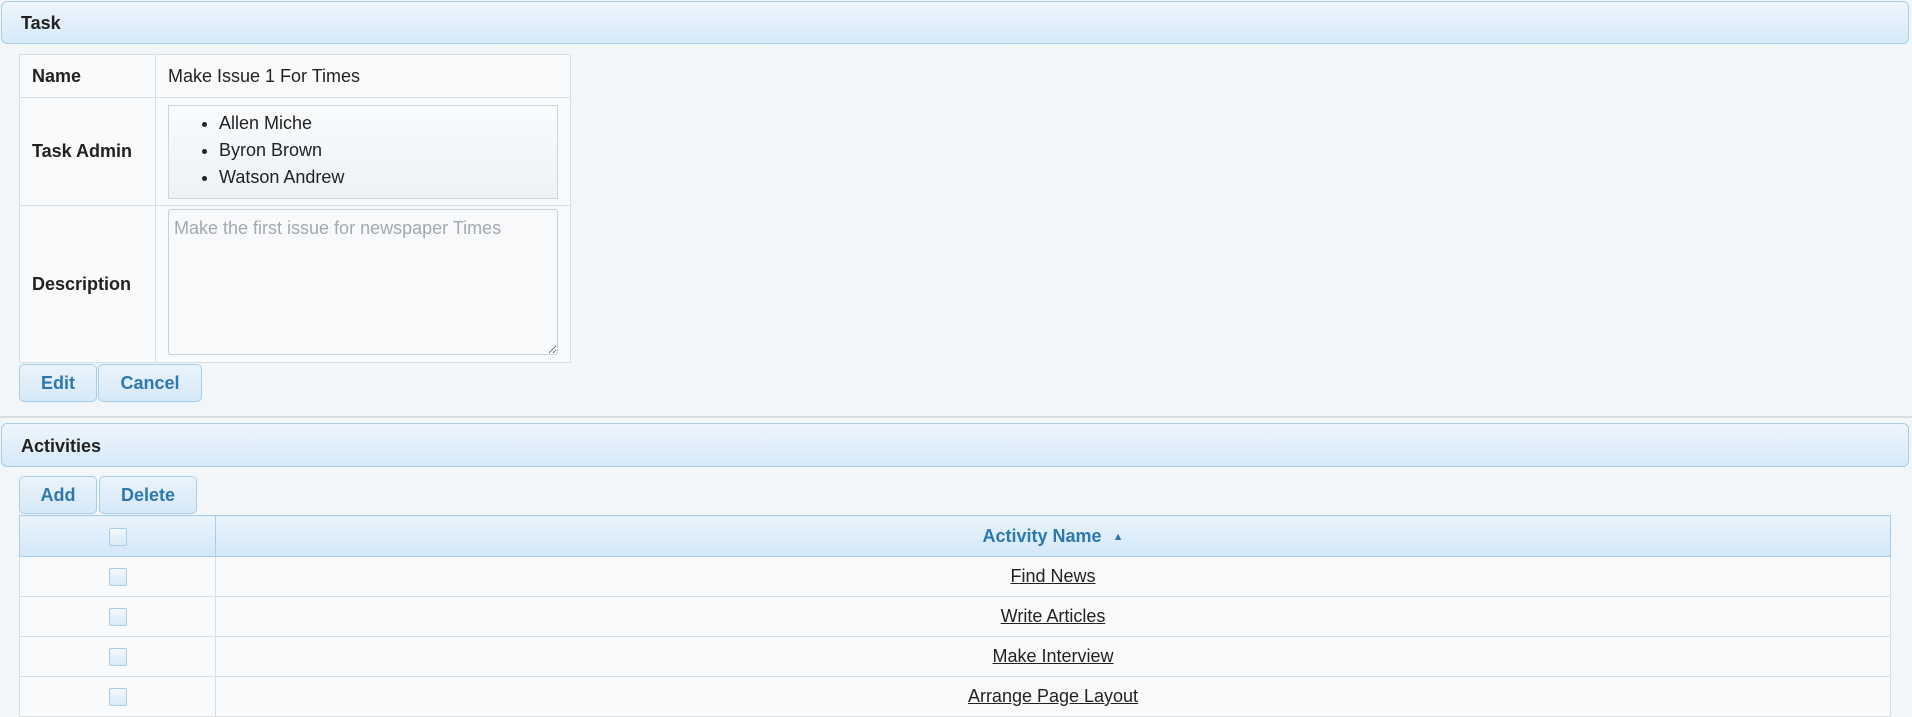  What do you see at coordinates (87, 151) in the screenshot?
I see `task-admin-label: Task Admin` at bounding box center [87, 151].